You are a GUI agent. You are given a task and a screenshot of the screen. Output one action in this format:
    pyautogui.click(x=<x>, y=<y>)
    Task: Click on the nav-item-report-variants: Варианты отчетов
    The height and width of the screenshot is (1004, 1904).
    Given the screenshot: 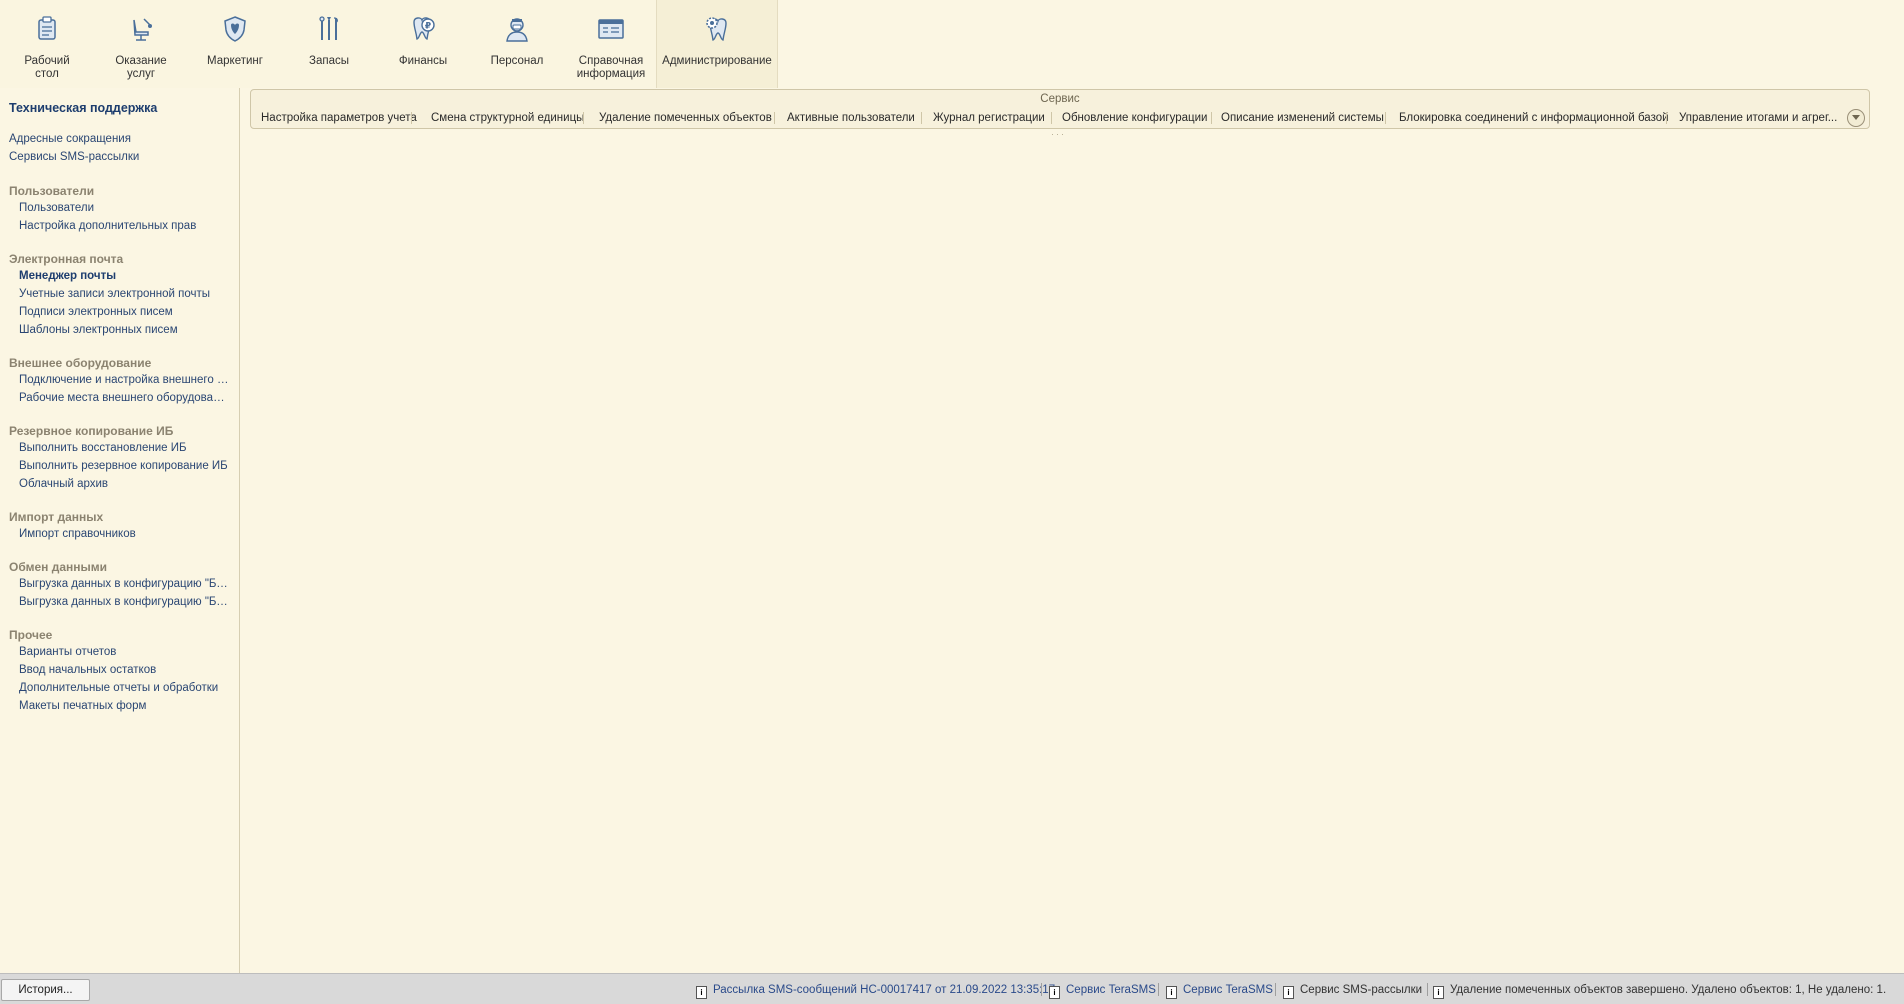 What is the action you would take?
    pyautogui.click(x=124, y=652)
    